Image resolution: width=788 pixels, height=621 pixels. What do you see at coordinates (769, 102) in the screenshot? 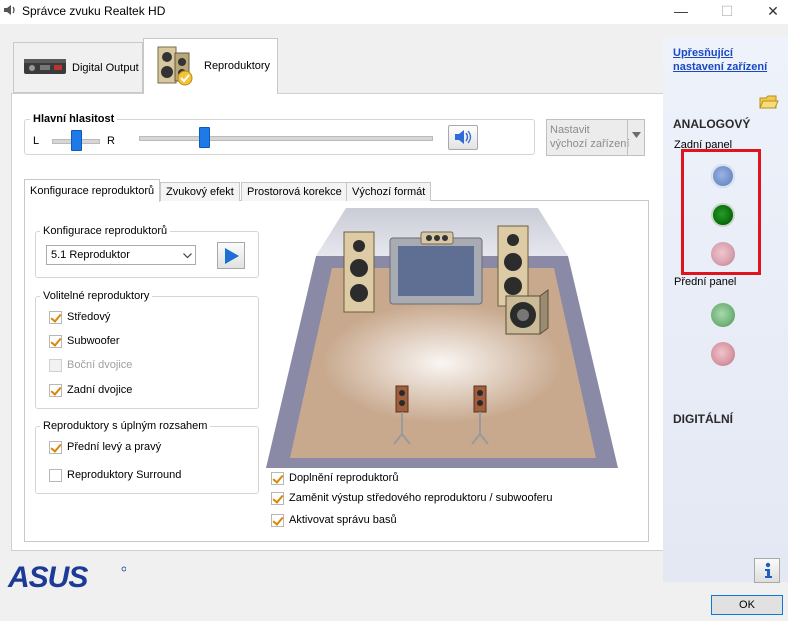
I see `folder-icon` at bounding box center [769, 102].